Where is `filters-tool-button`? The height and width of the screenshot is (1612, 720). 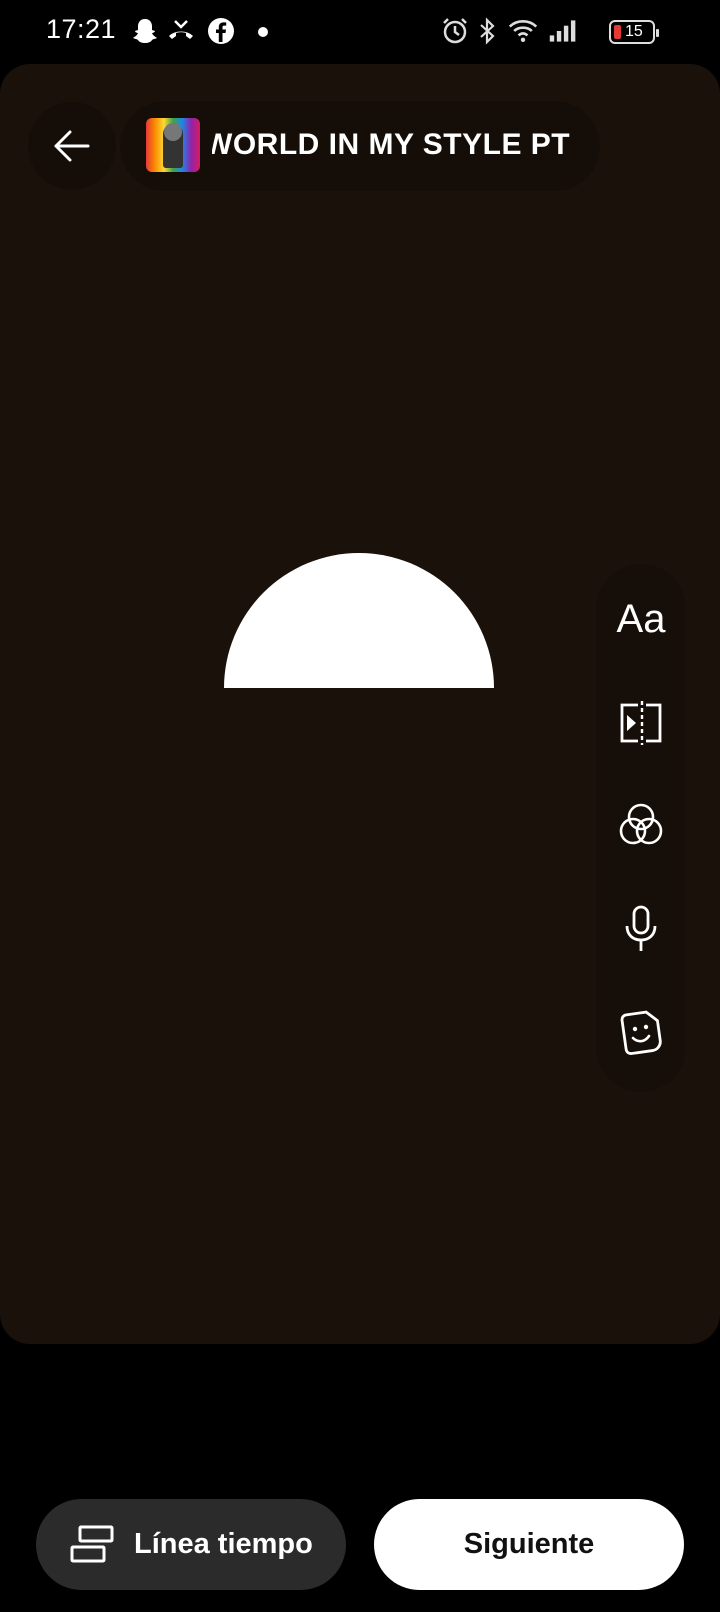
filters-tool-button is located at coordinates (641, 825).